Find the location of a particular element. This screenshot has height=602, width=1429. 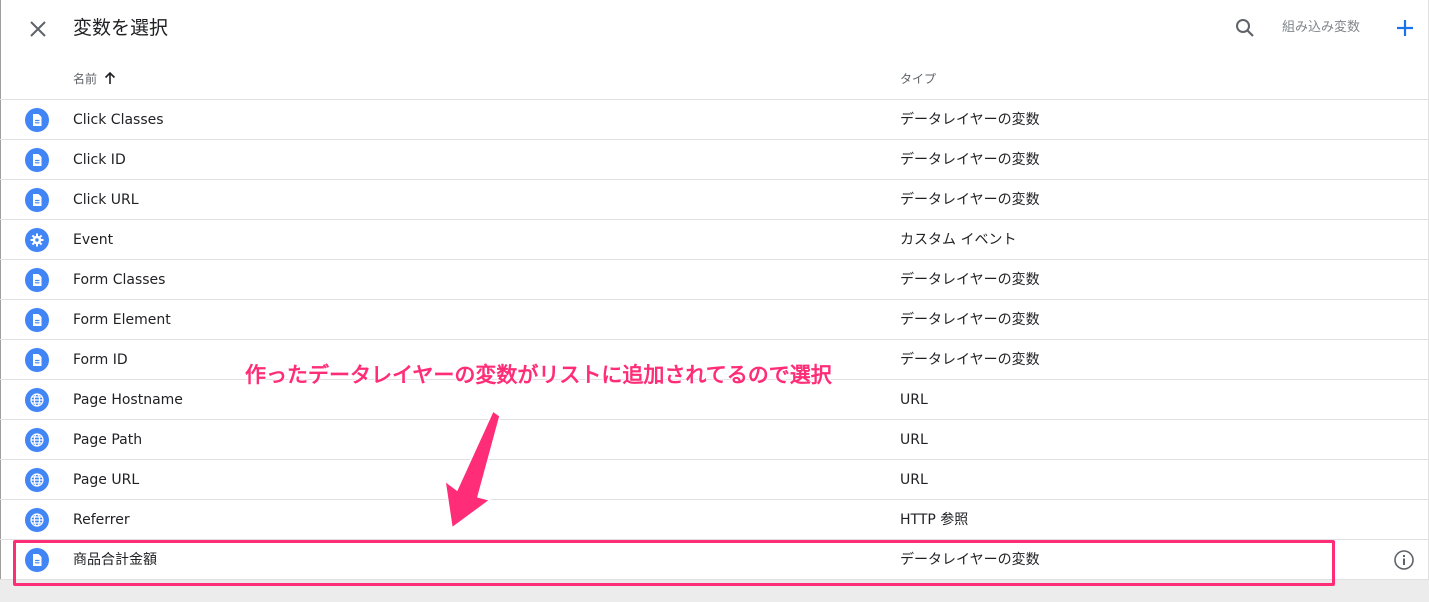

table-row: 商品合計金額 データレイヤーの変数 is located at coordinates (714, 560).